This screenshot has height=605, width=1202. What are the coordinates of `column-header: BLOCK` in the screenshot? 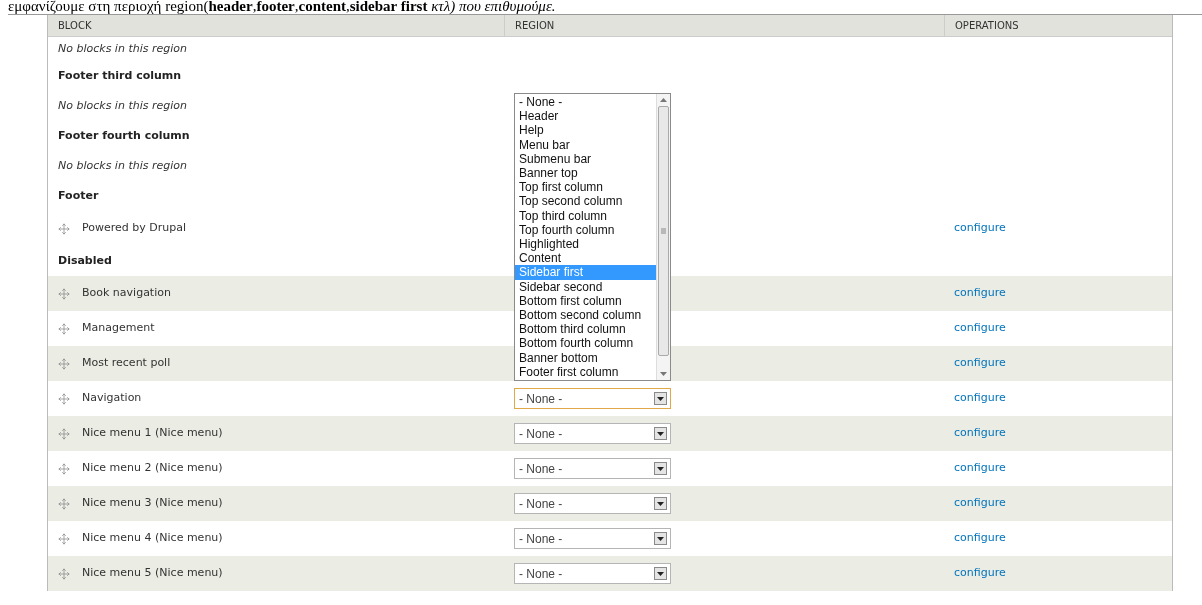 It's located at (75, 26).